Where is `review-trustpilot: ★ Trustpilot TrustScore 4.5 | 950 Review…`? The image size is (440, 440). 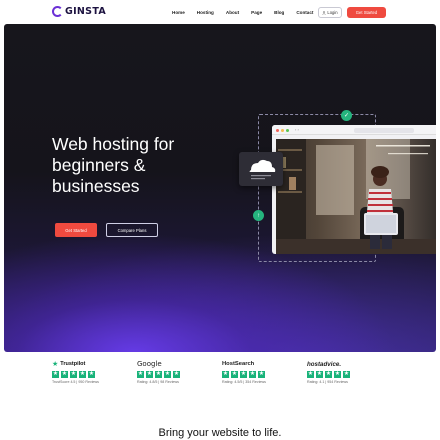
review-trustpilot: ★ Trustpilot TrustScore 4.5 | 950 Review… is located at coordinates (87, 372).